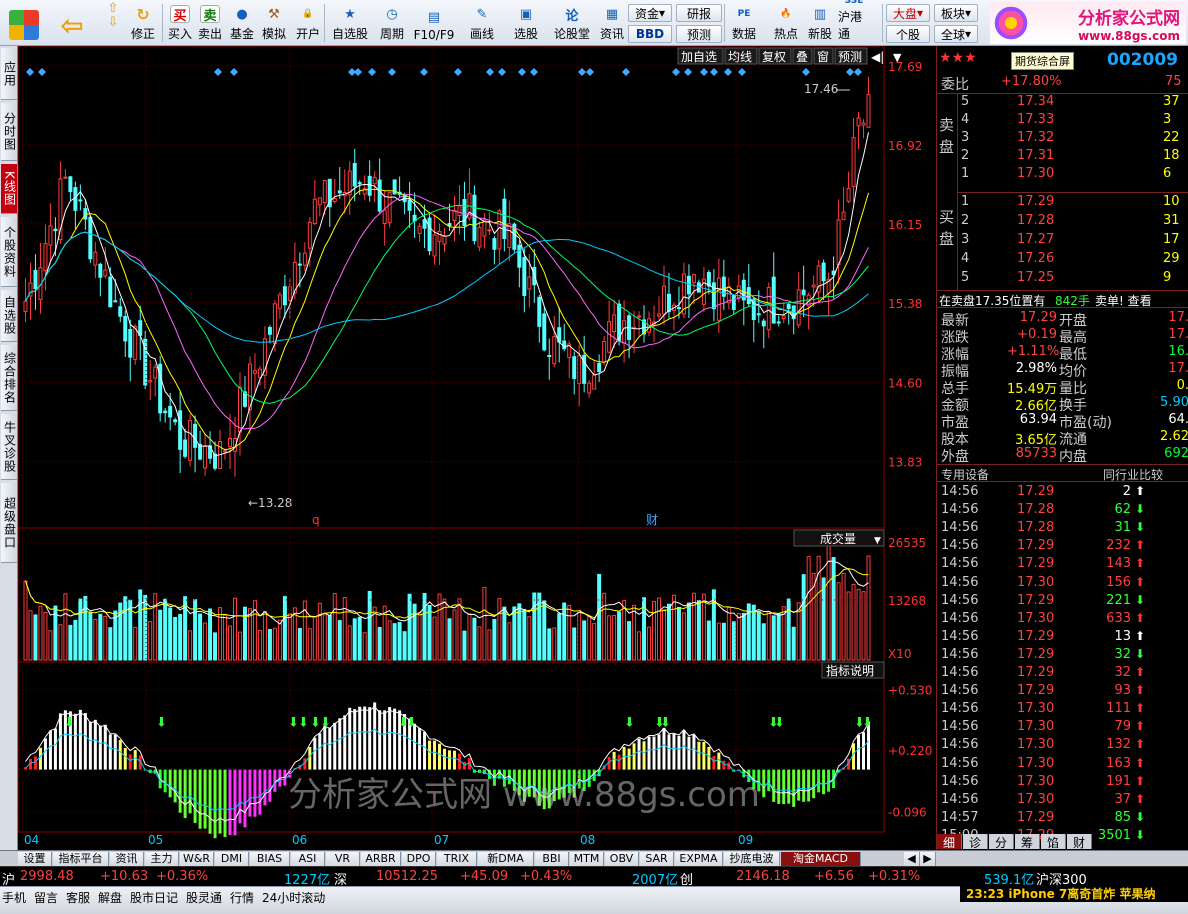 The height and width of the screenshot is (914, 1188). I want to click on indicator-help-button: 指标说明, so click(853, 670).